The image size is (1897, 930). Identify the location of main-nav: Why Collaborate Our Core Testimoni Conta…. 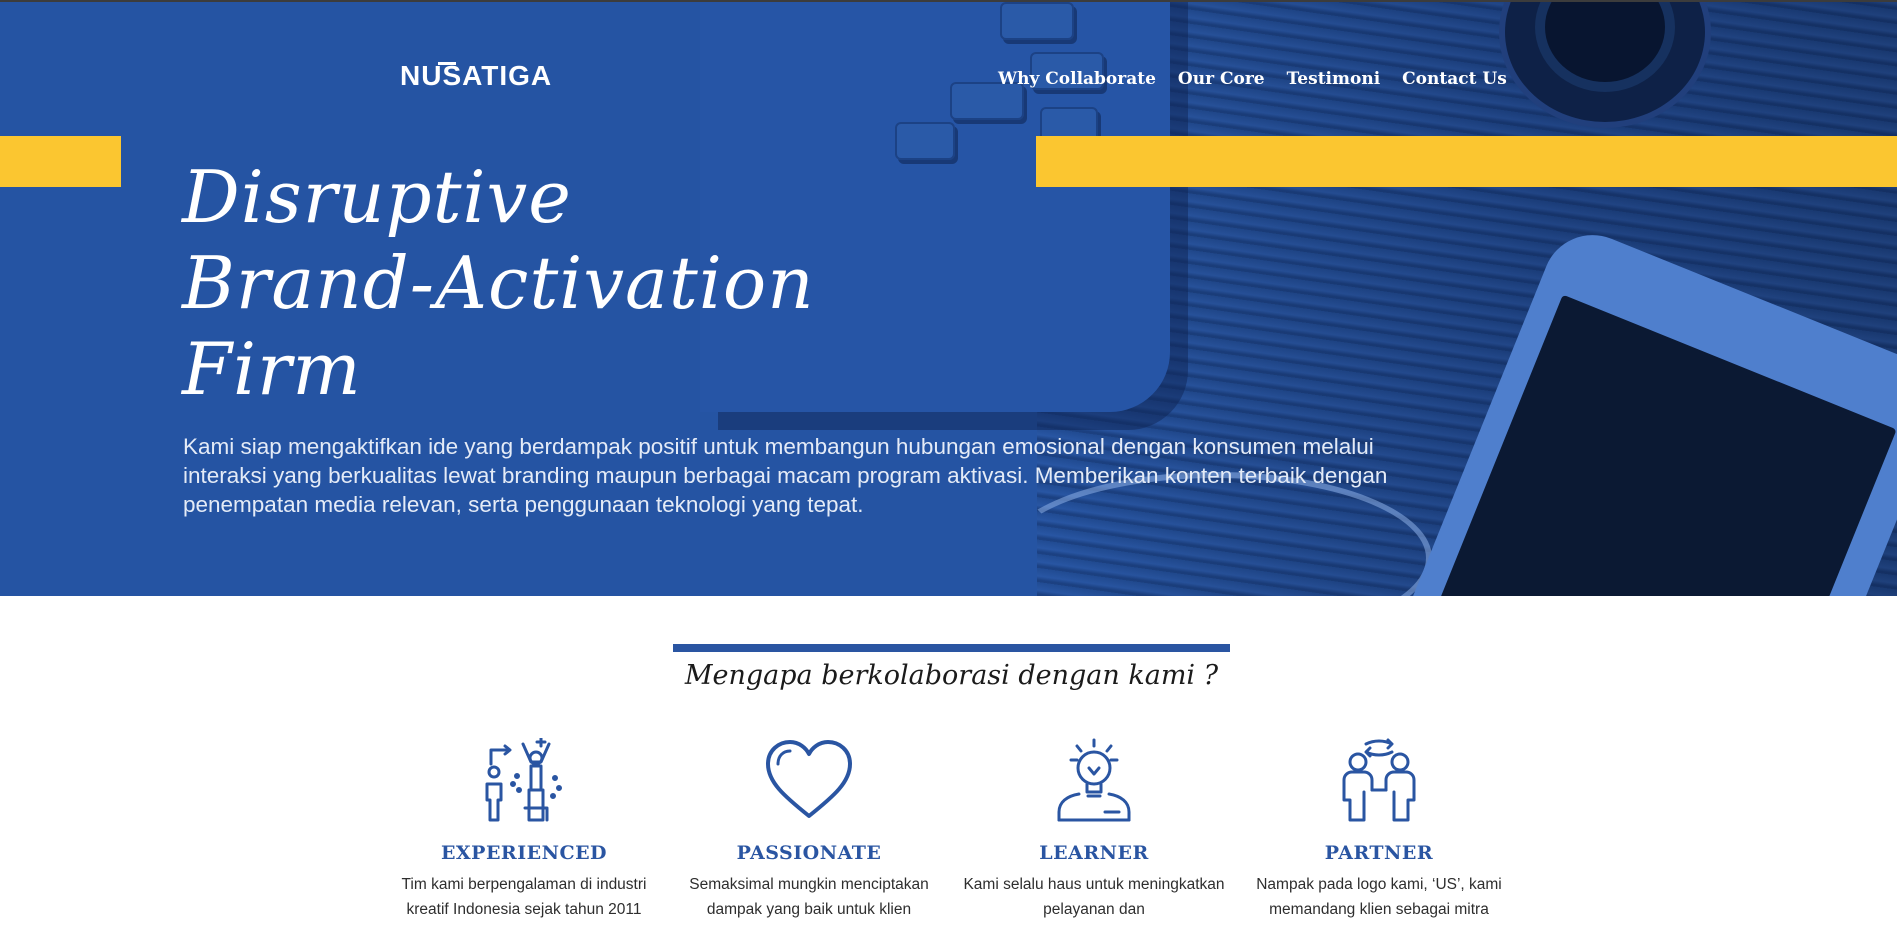
(1263, 79).